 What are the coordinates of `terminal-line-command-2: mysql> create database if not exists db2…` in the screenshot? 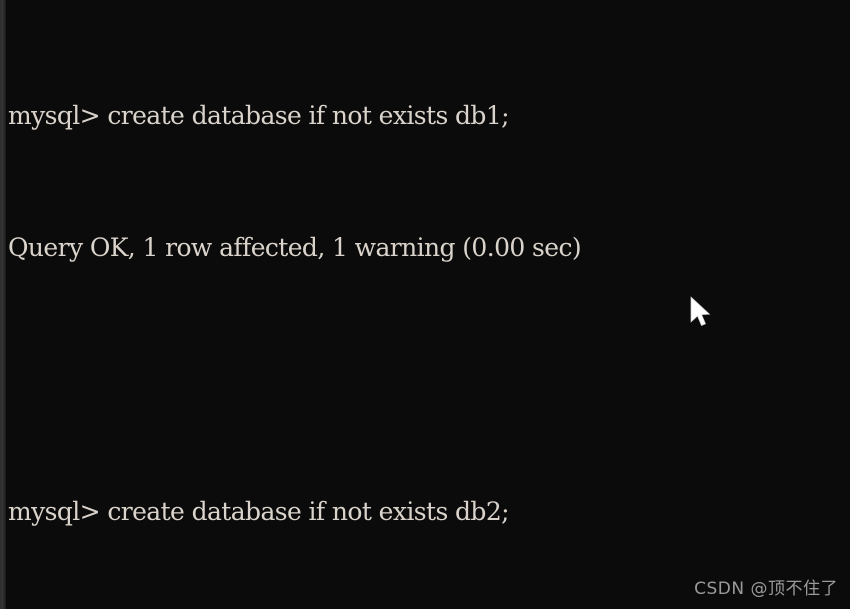 It's located at (259, 511).